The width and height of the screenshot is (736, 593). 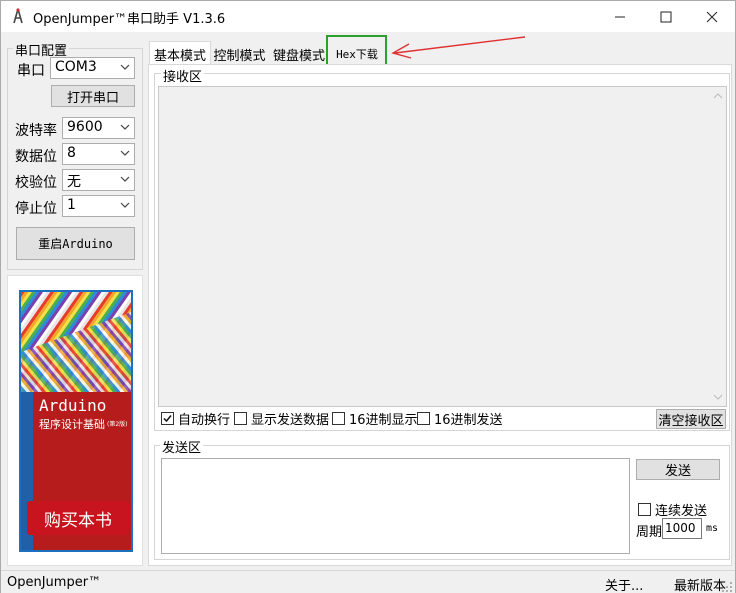 What do you see at coordinates (691, 419) in the screenshot?
I see `clear-receive-button: 清空接收区` at bounding box center [691, 419].